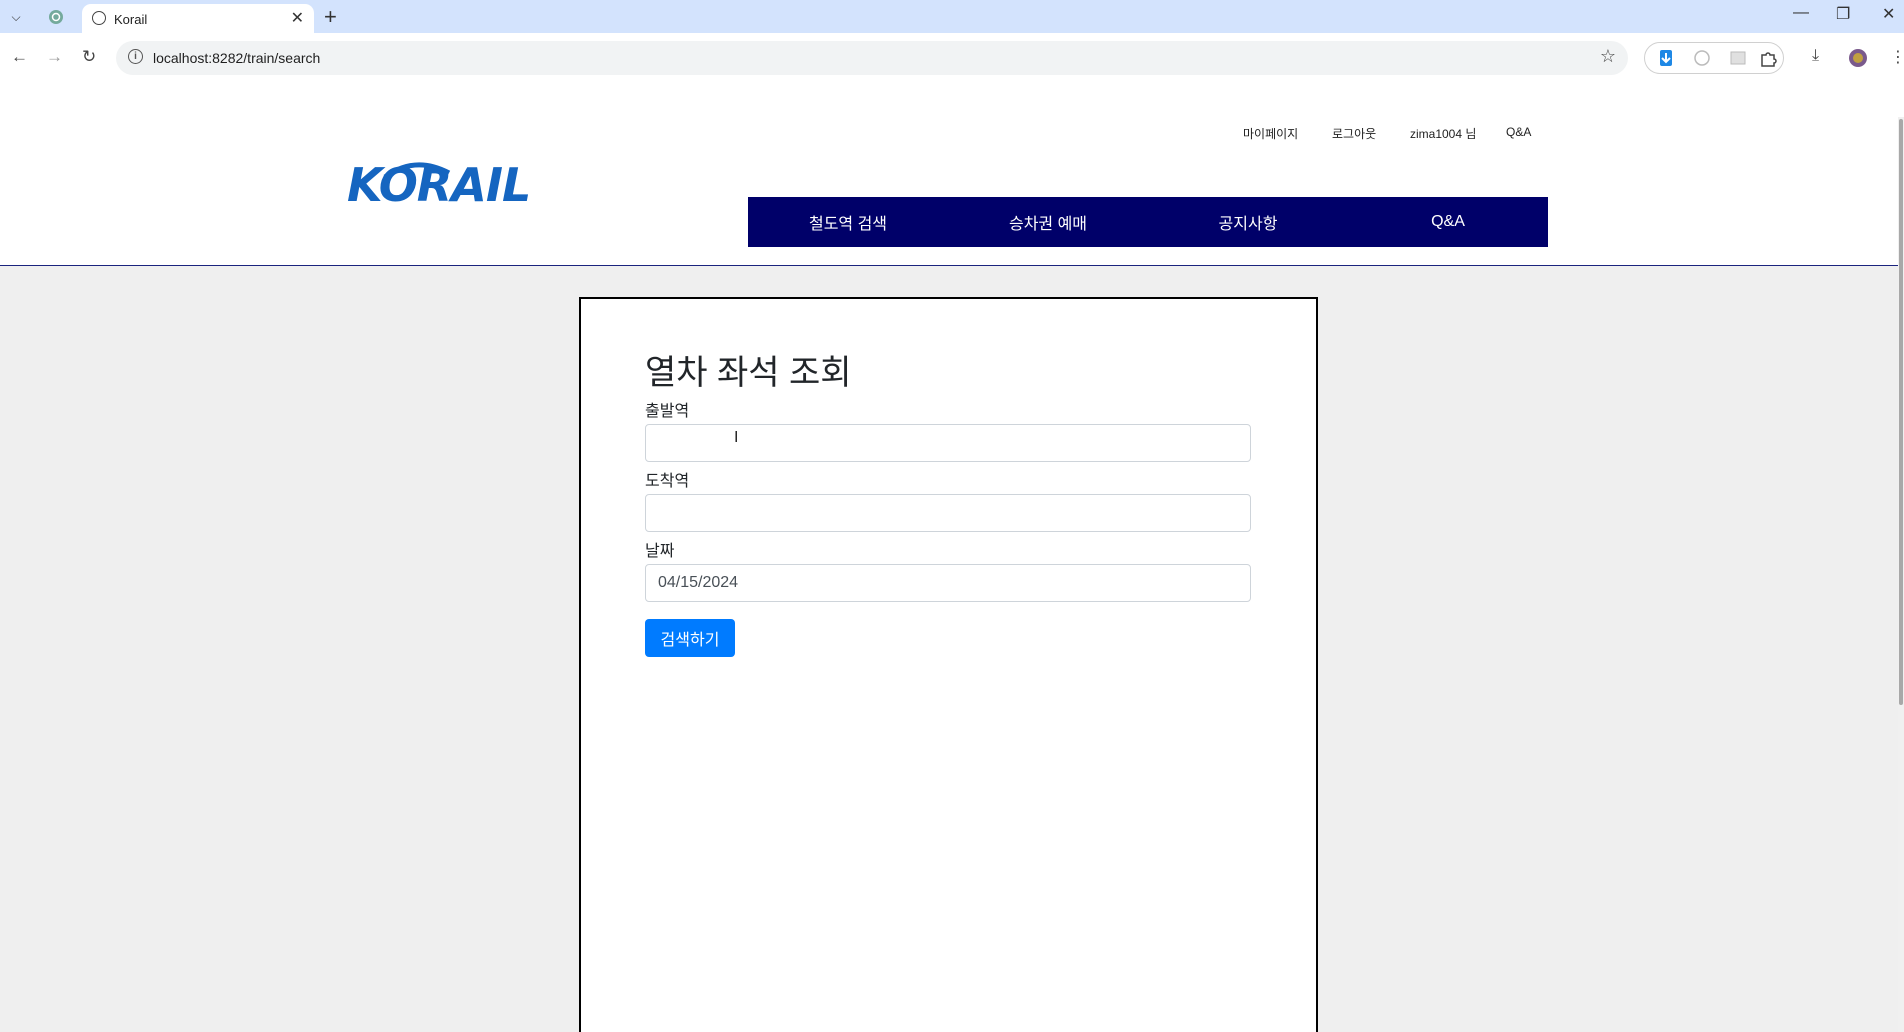 The height and width of the screenshot is (1032, 1904). I want to click on nav-qna: Q&A, so click(1448, 222).